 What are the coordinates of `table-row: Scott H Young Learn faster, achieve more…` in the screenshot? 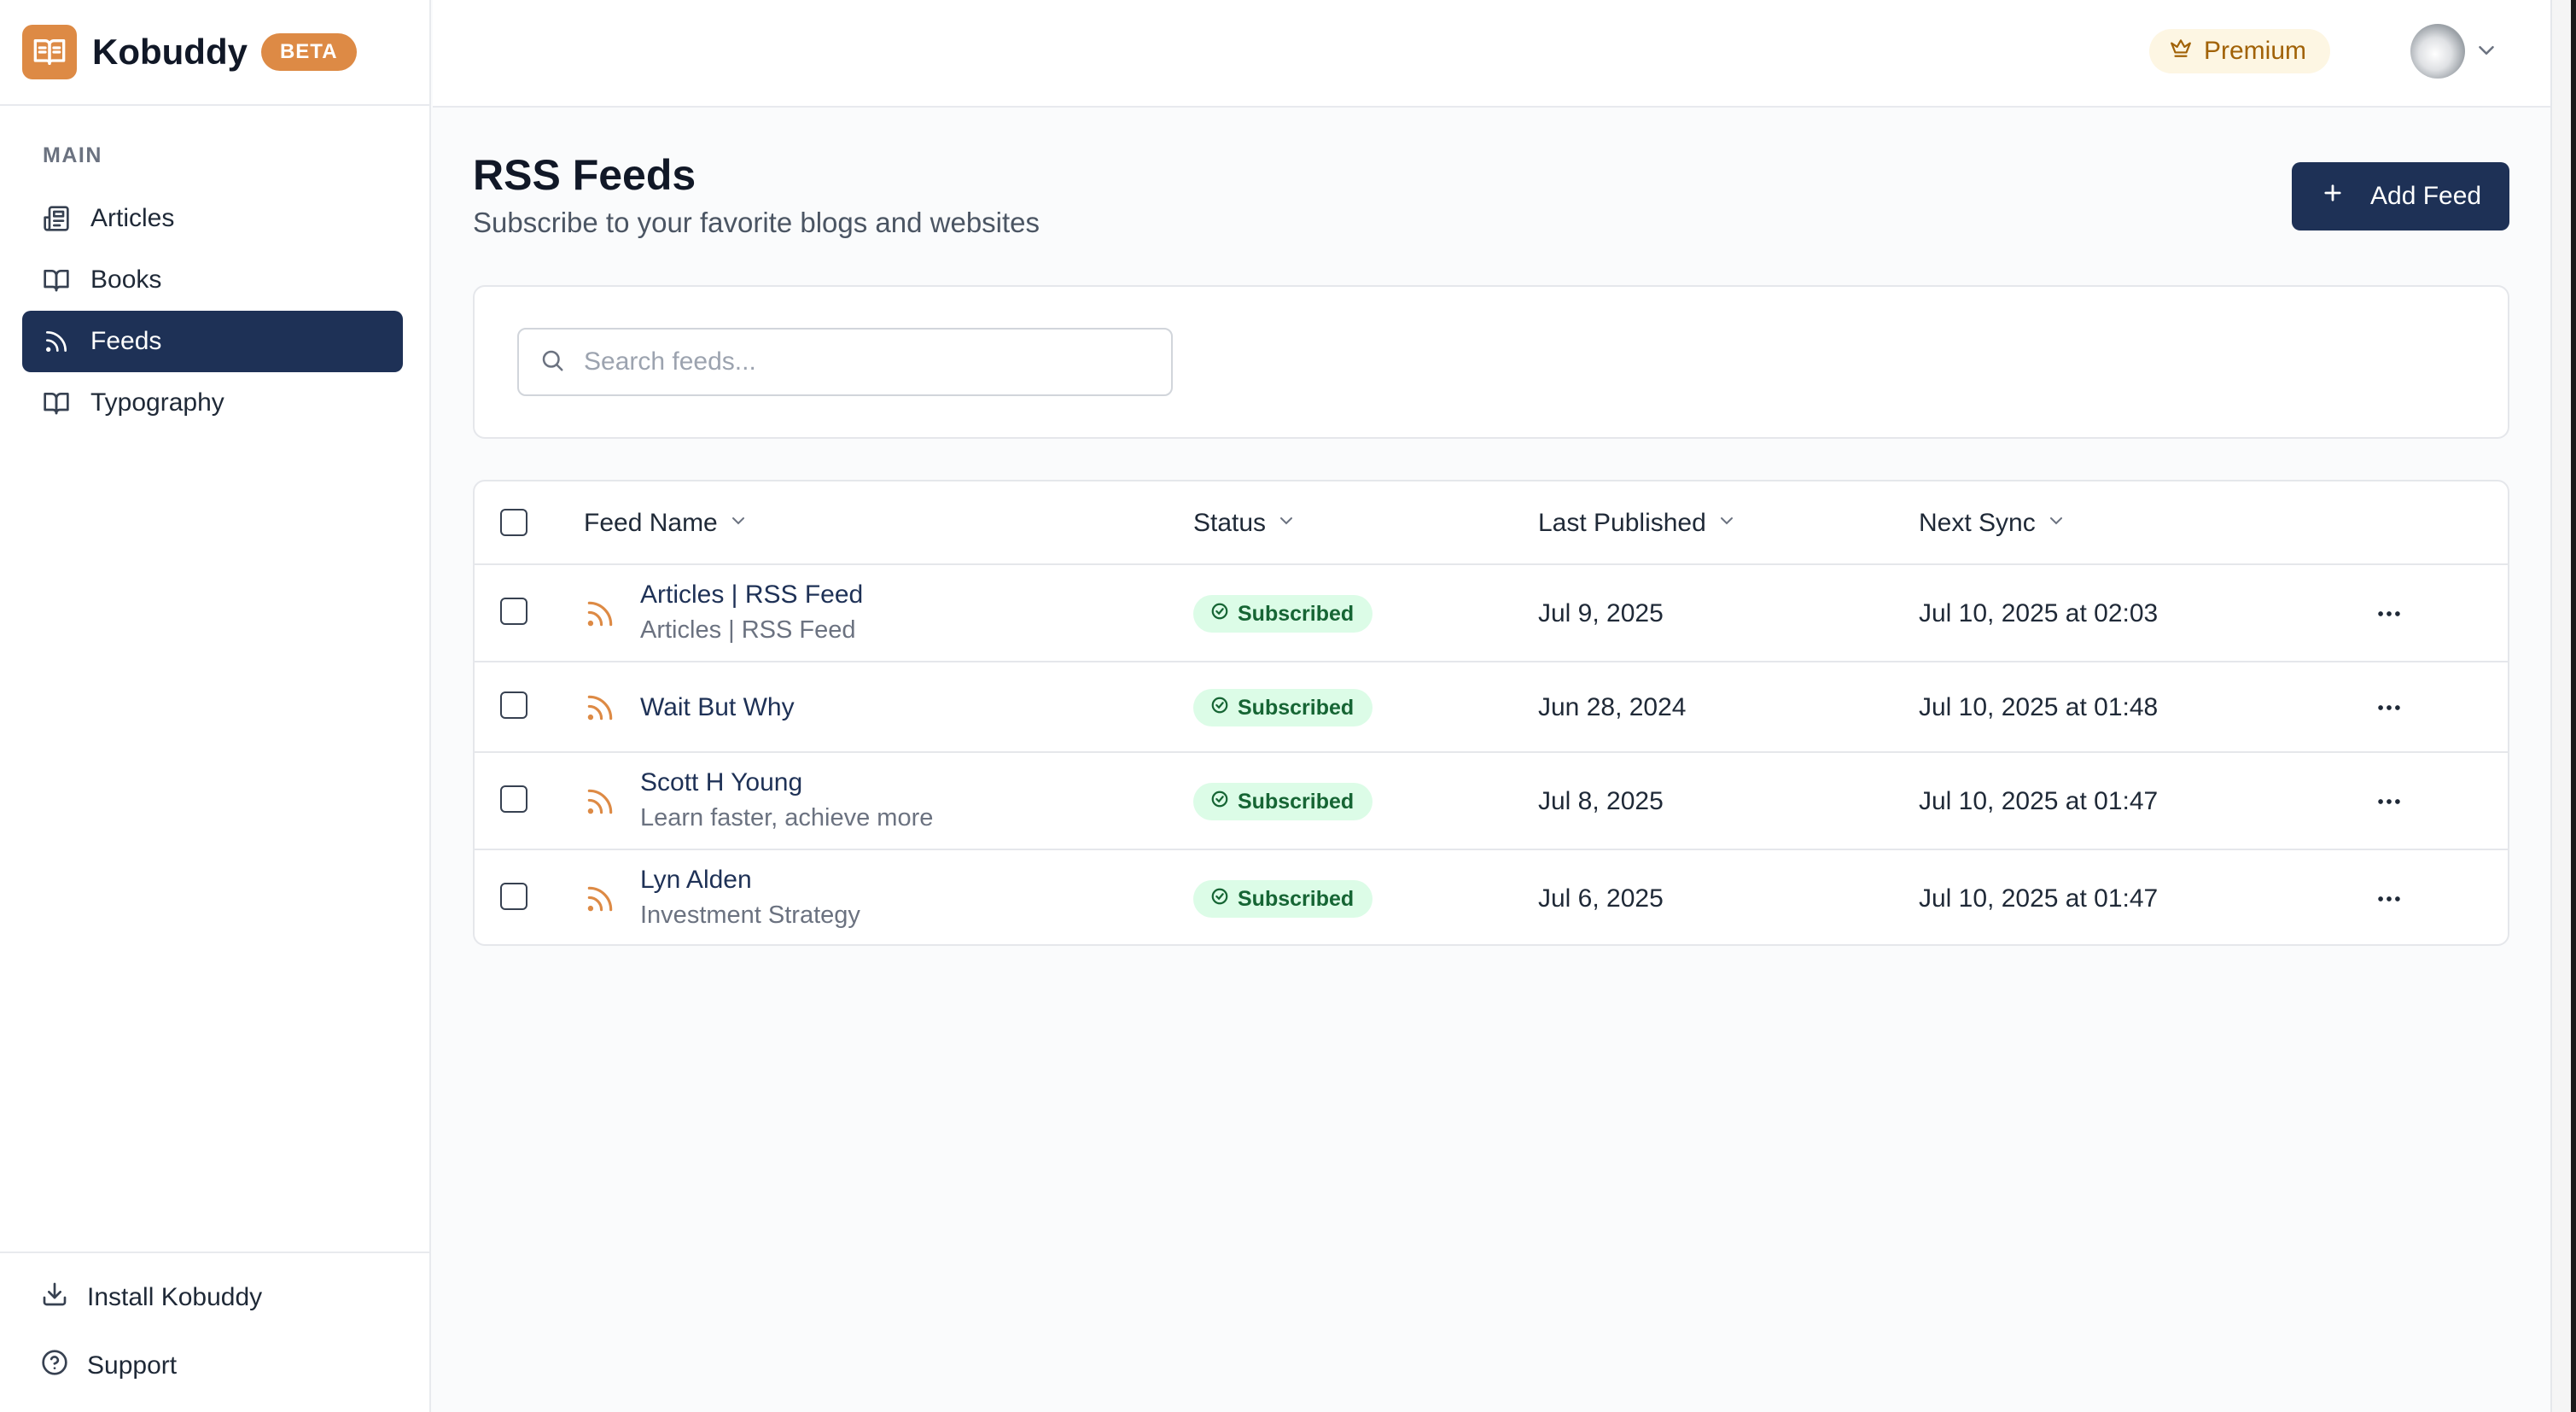 It's located at (1491, 801).